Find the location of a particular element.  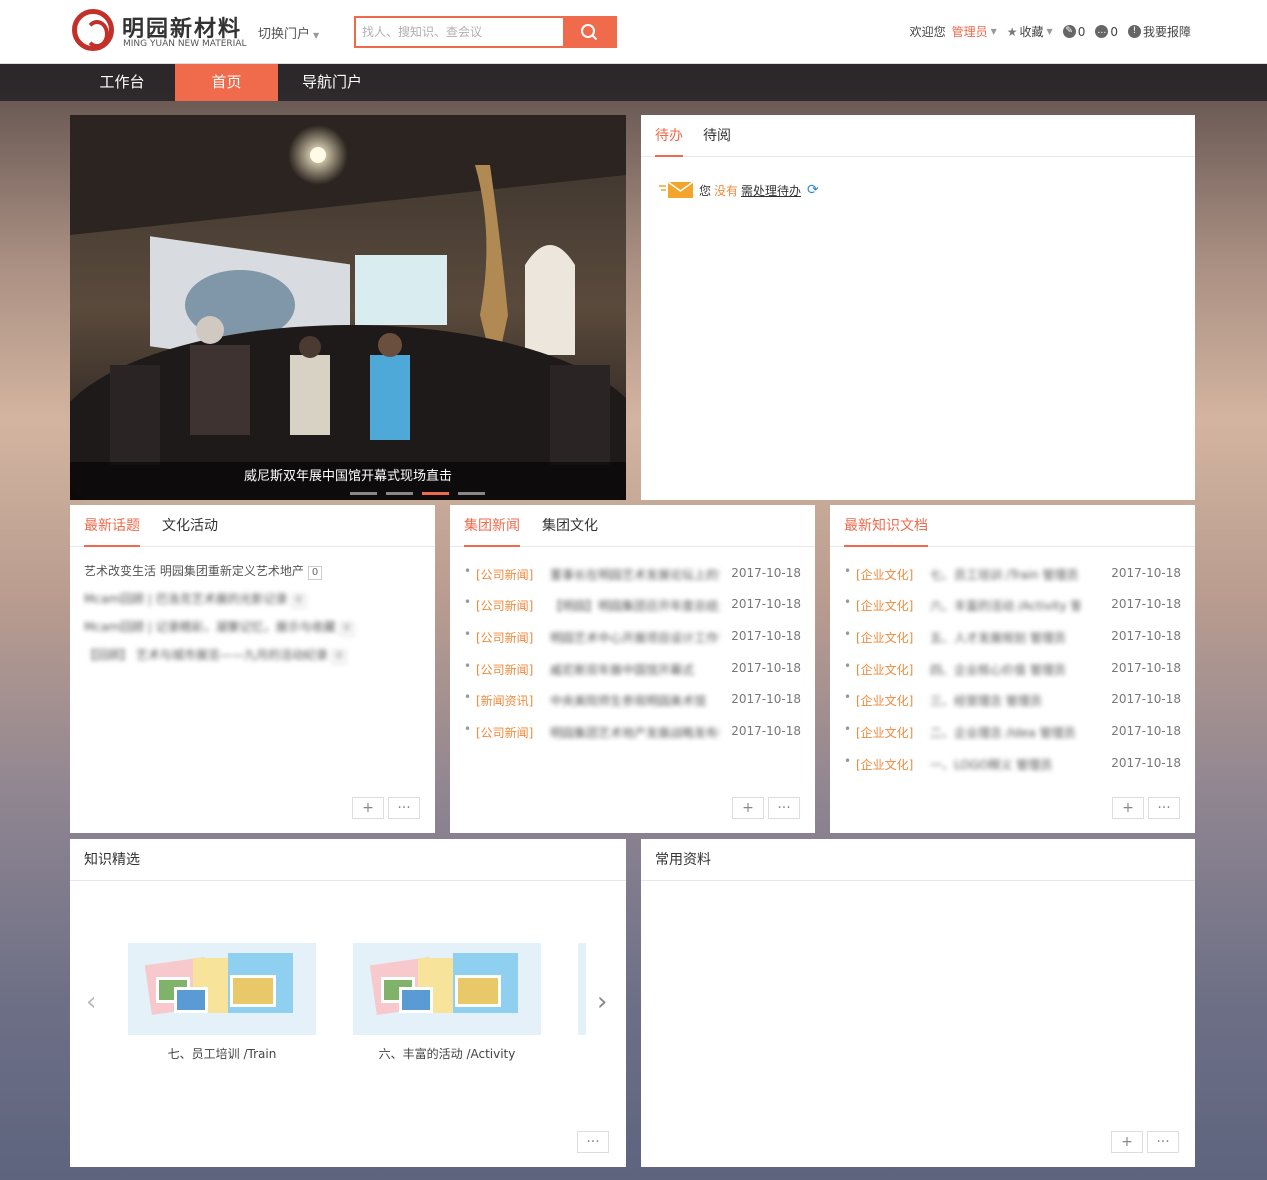

news-row: • [公司新闻] 董事长在明园艺术发展论坛上的讲话 2017-10-18 is located at coordinates (632, 574).